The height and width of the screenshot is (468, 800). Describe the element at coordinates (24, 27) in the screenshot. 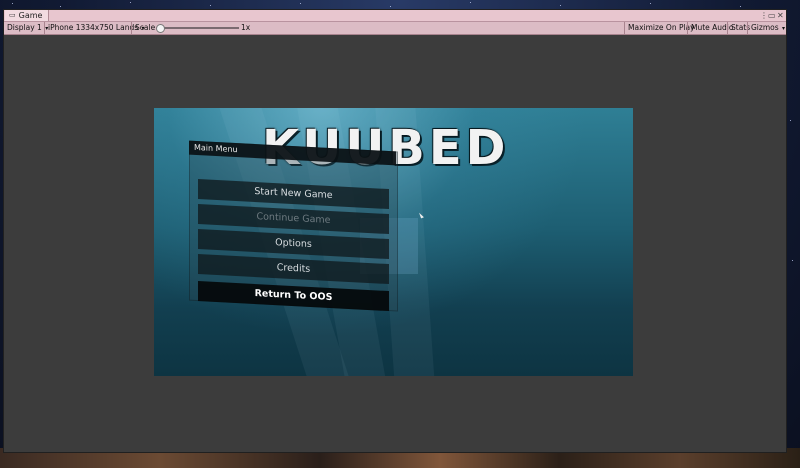

I see `display-dropdown-label: Display 1` at that location.